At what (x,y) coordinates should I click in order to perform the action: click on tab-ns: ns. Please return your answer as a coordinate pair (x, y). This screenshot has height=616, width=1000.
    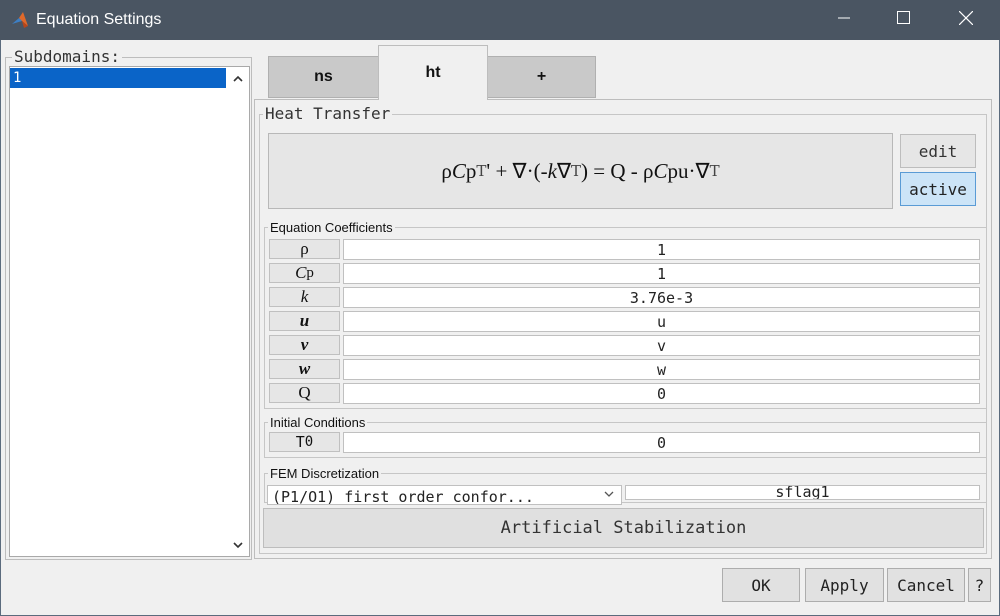
    Looking at the image, I should click on (323, 77).